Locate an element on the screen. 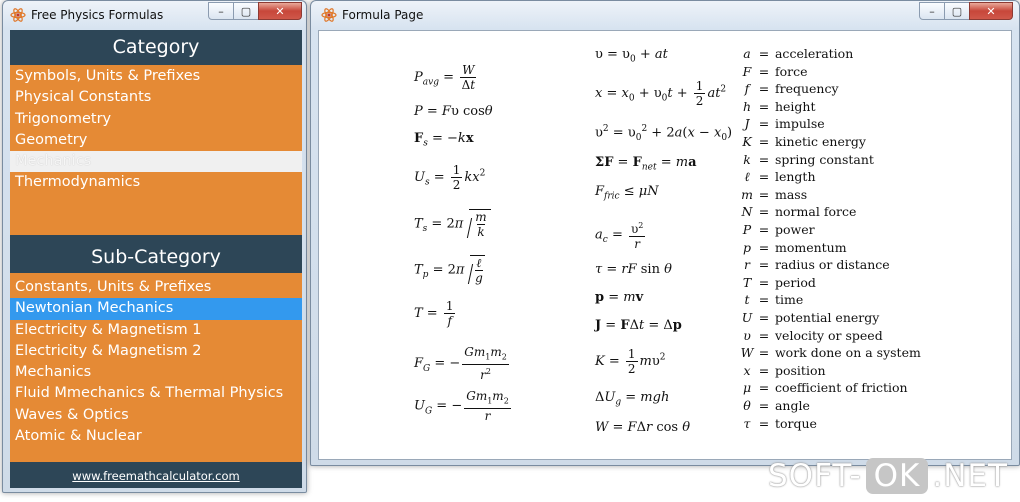 This screenshot has width=1020, height=502. legend-row: h = height is located at coordinates (776, 106).